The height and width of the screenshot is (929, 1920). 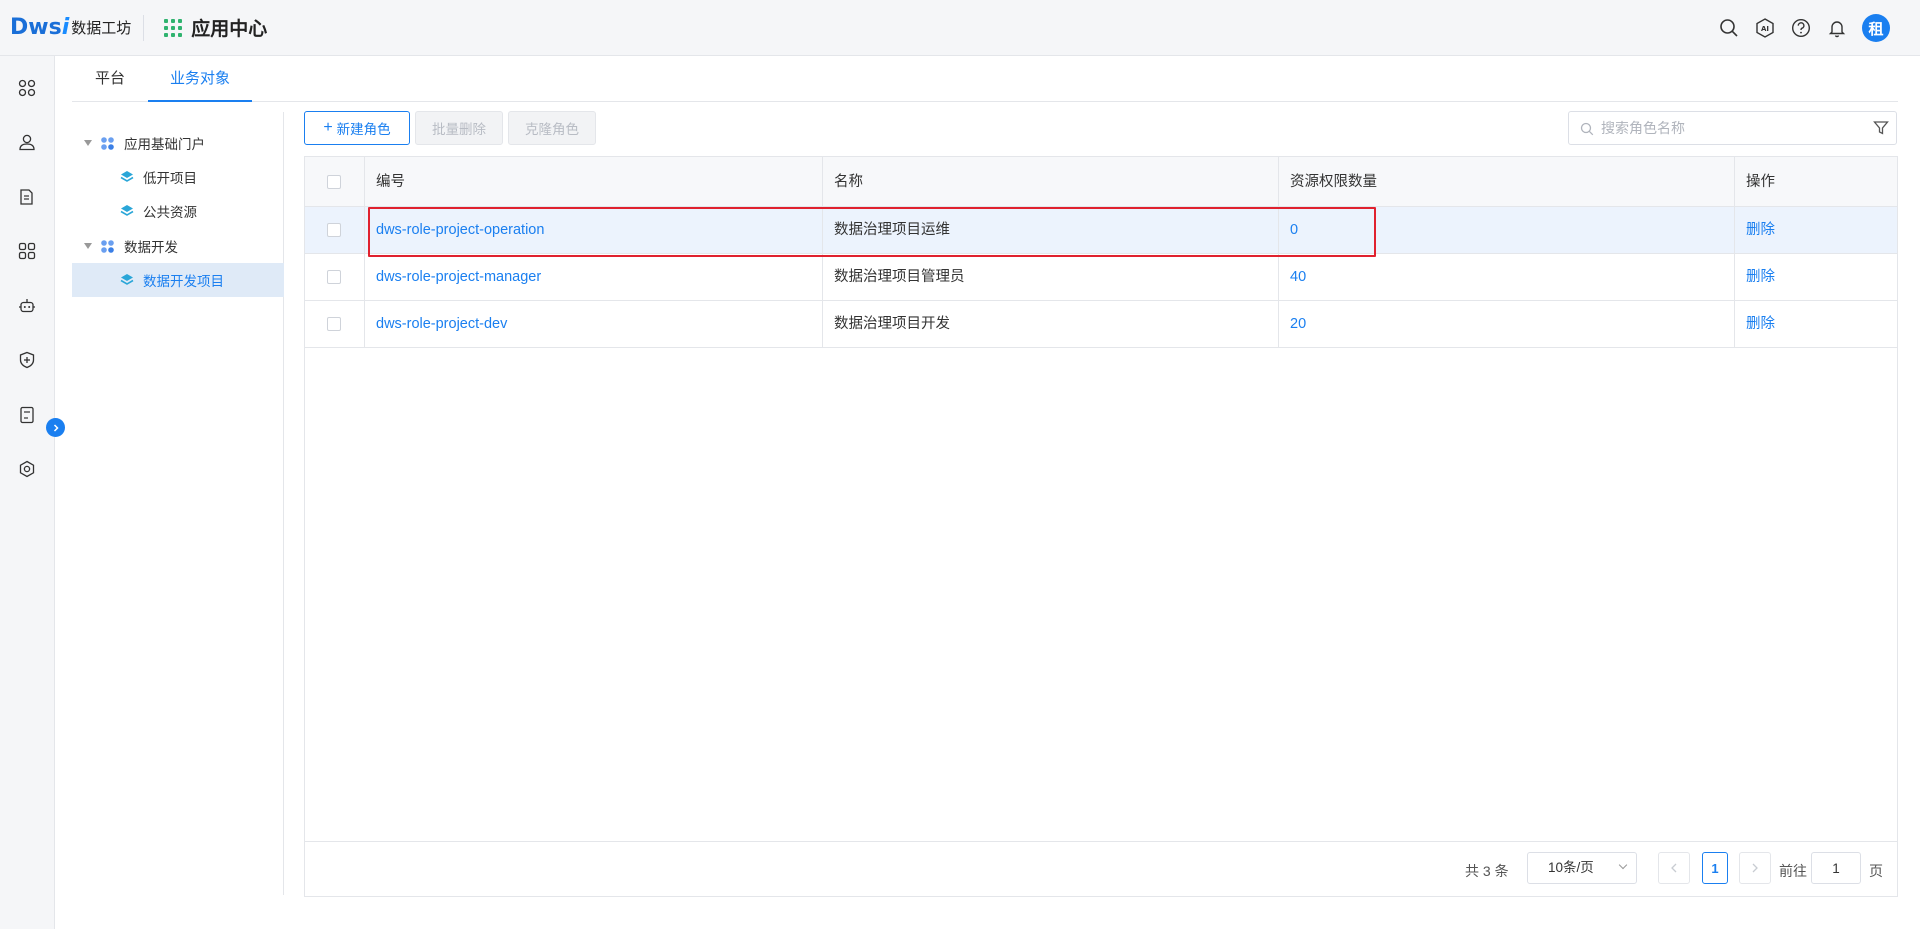 I want to click on page-size-value: 10条/页, so click(x=1571, y=867).